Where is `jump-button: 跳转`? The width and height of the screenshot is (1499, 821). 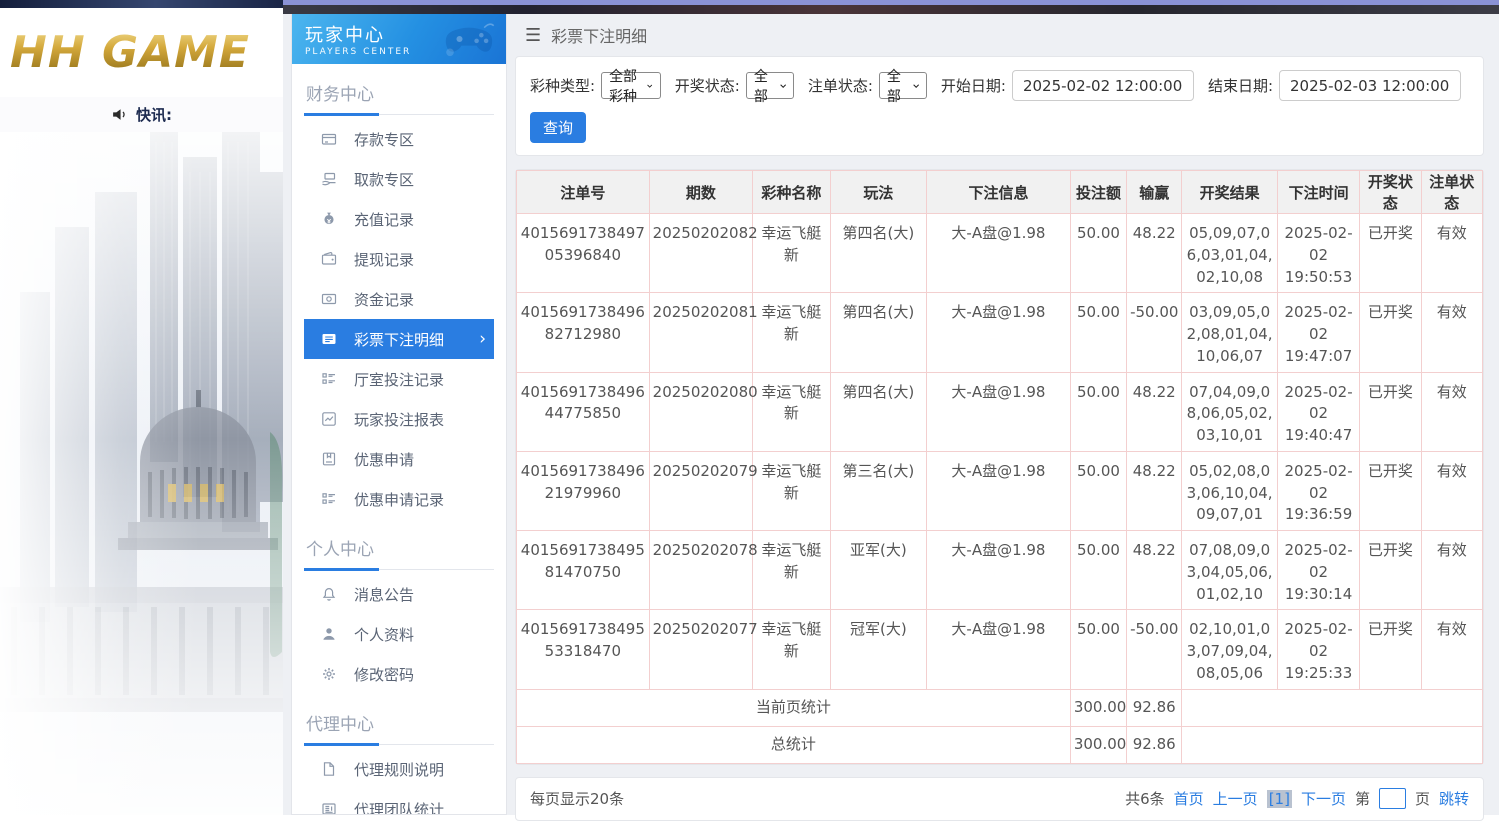 jump-button: 跳转 is located at coordinates (1454, 798).